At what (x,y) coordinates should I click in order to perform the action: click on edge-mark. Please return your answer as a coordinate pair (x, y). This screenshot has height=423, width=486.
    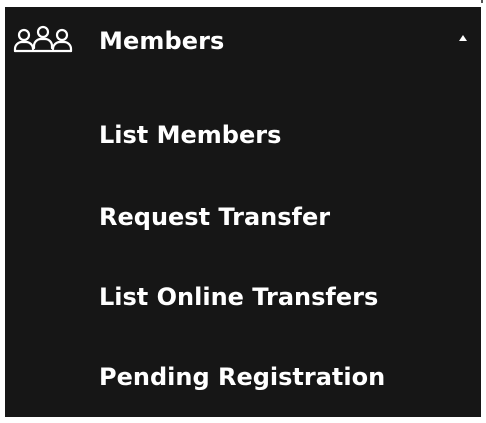
    Looking at the image, I should click on (482, 1).